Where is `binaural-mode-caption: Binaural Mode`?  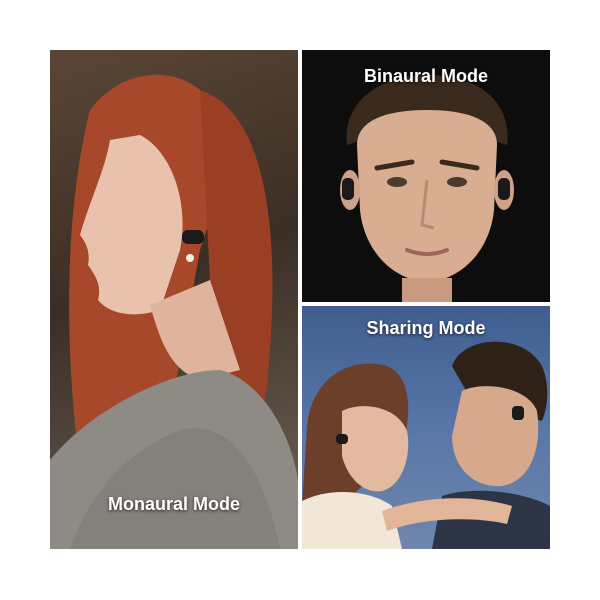
binaural-mode-caption: Binaural Mode is located at coordinates (425, 76).